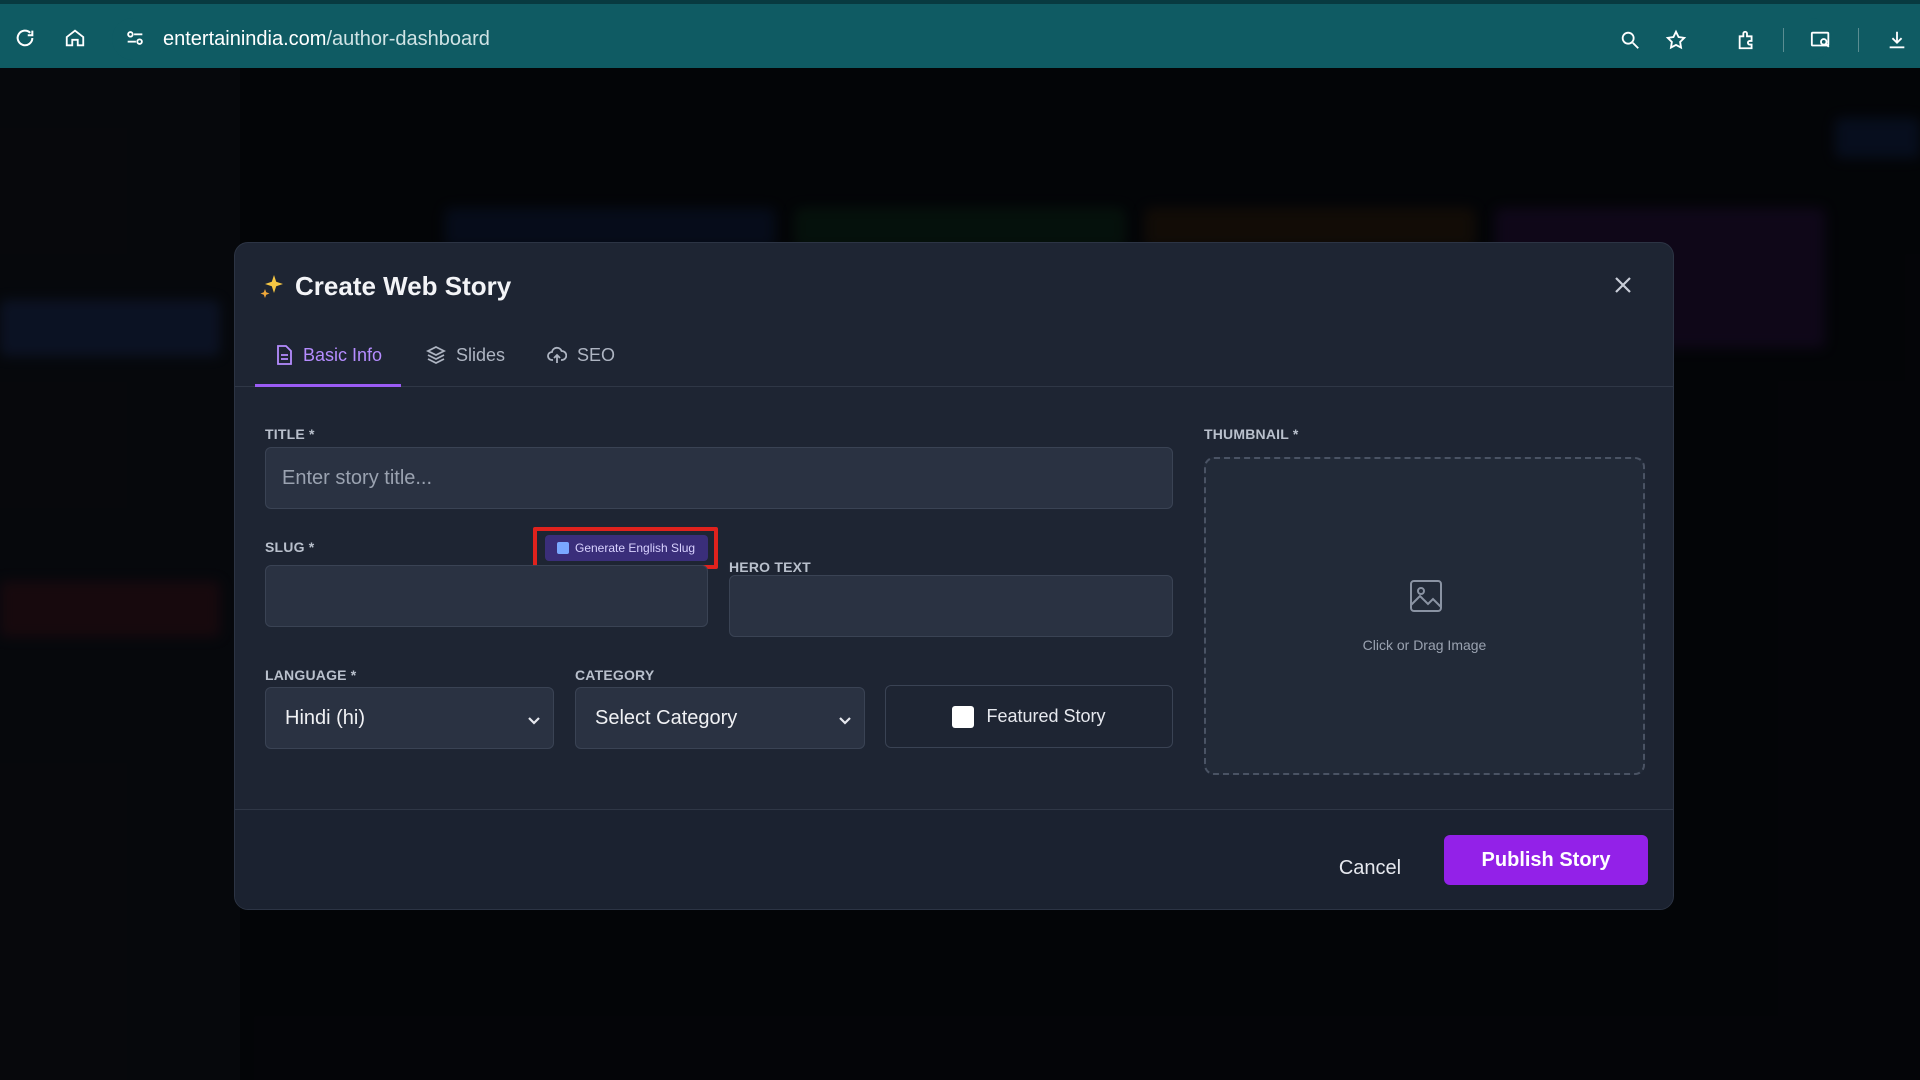 The width and height of the screenshot is (1920, 1080). What do you see at coordinates (1426, 596) in the screenshot?
I see `image-icon` at bounding box center [1426, 596].